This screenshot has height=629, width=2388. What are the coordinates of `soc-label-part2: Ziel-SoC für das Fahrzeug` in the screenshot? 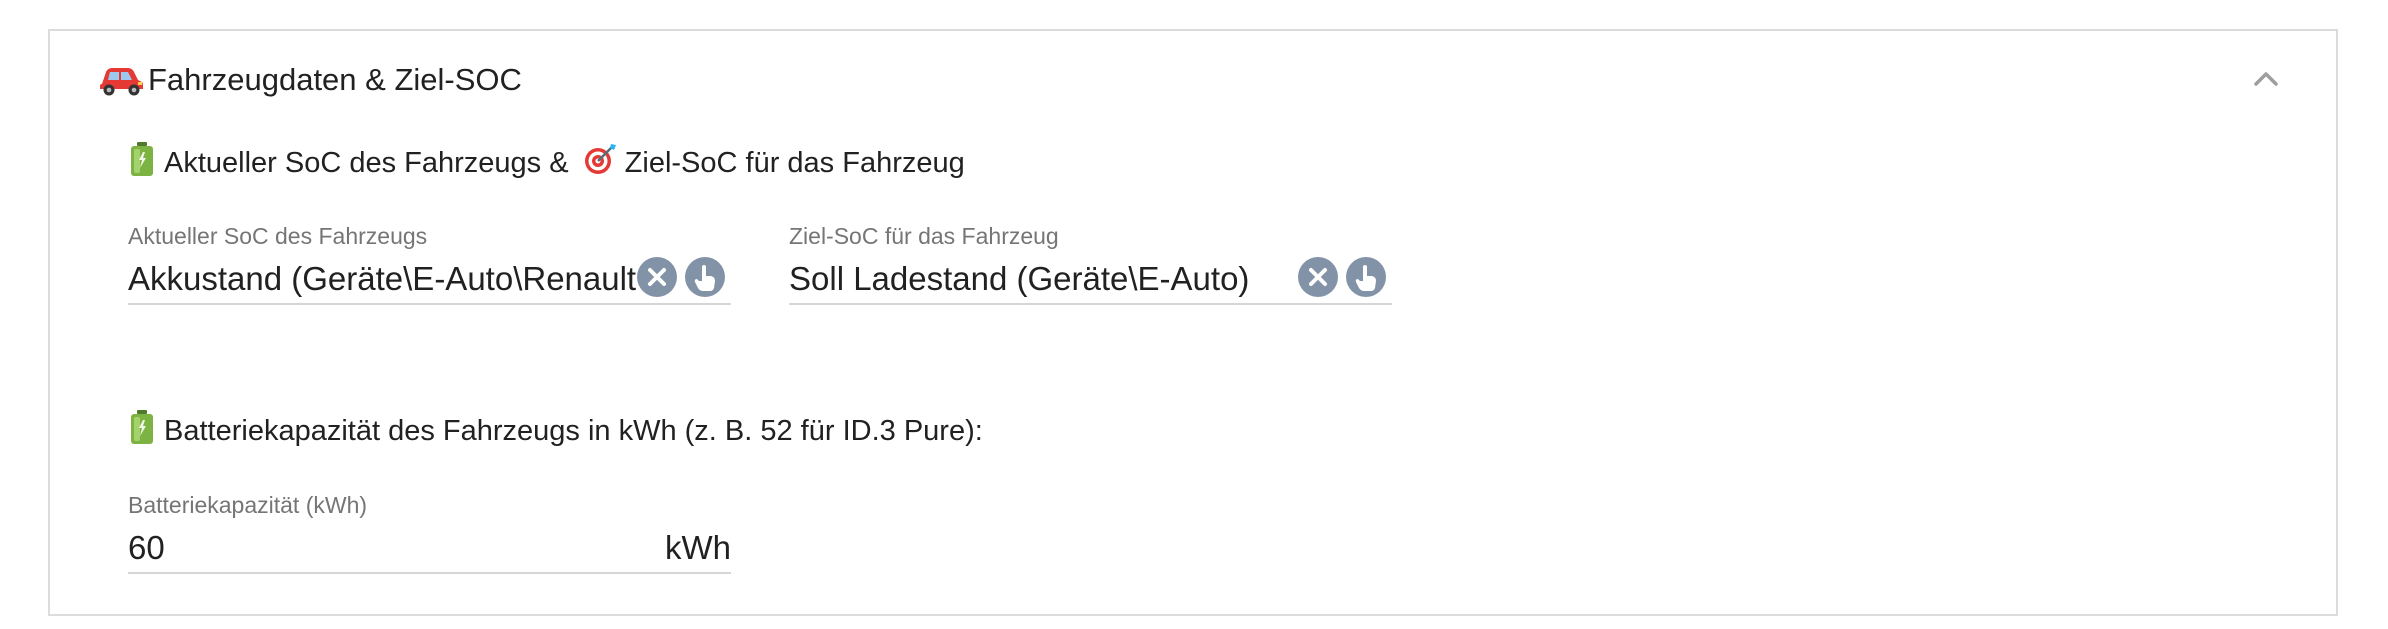 It's located at (794, 163).